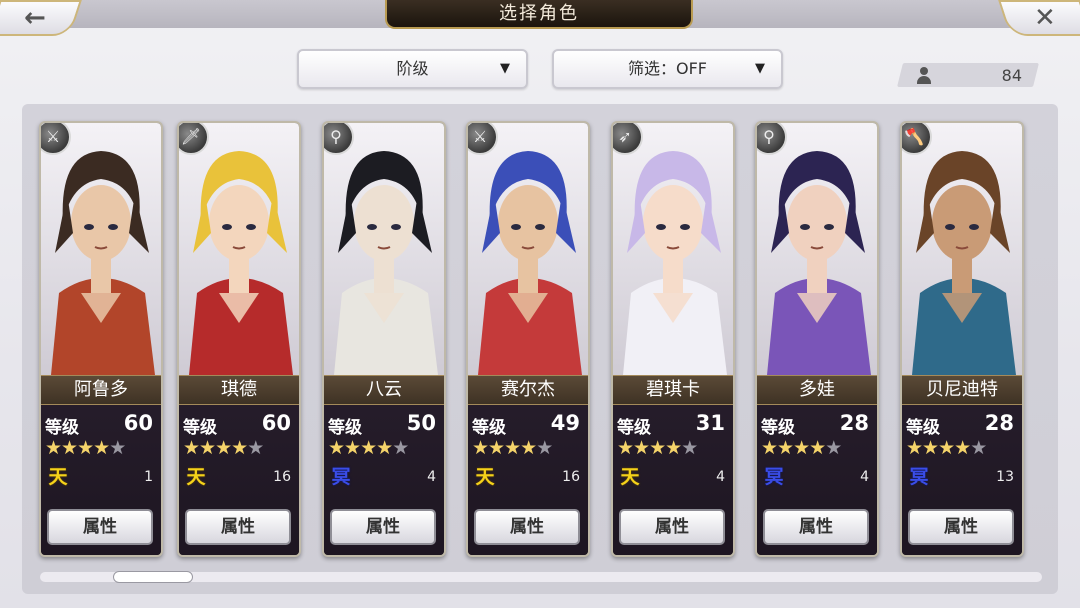  Describe the element at coordinates (35, 18) in the screenshot. I see `back-arrow-icon: ←` at that location.